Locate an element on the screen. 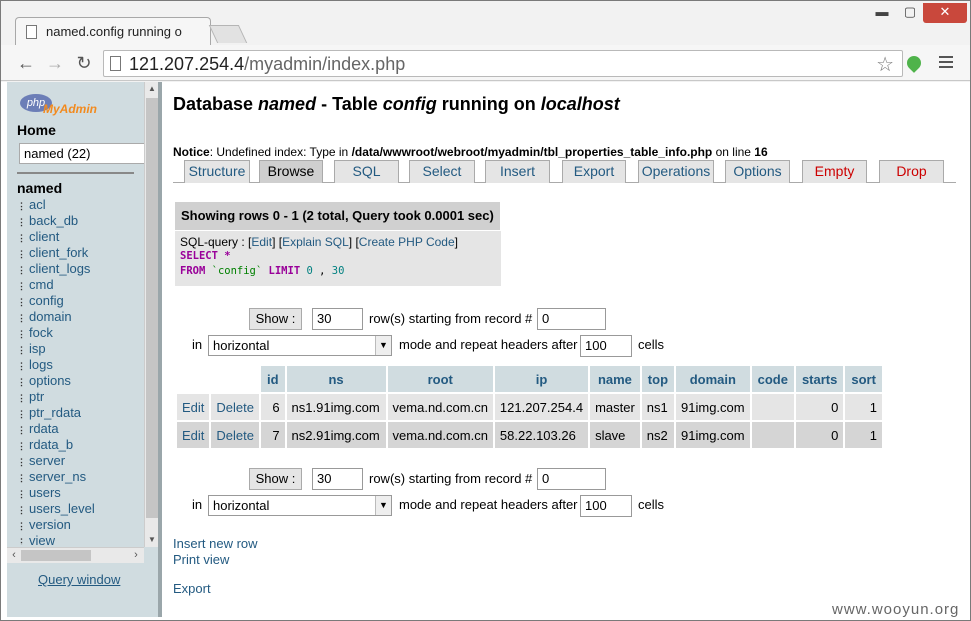 Image resolution: width=971 pixels, height=621 pixels. sidebar-item-label: users_level is located at coordinates (62, 508).